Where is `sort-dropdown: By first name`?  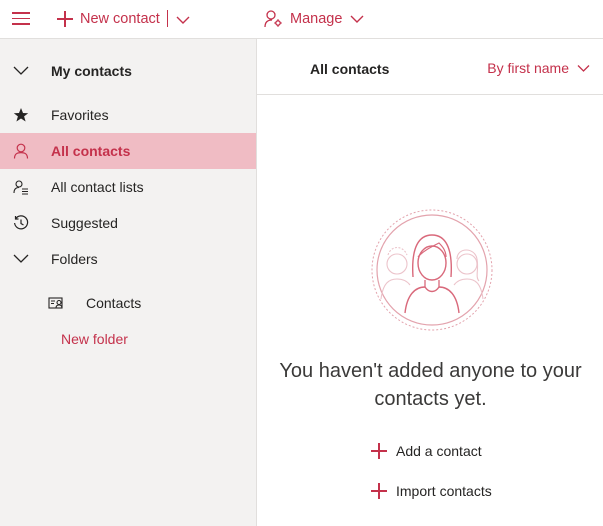 sort-dropdown: By first name is located at coordinates (538, 68).